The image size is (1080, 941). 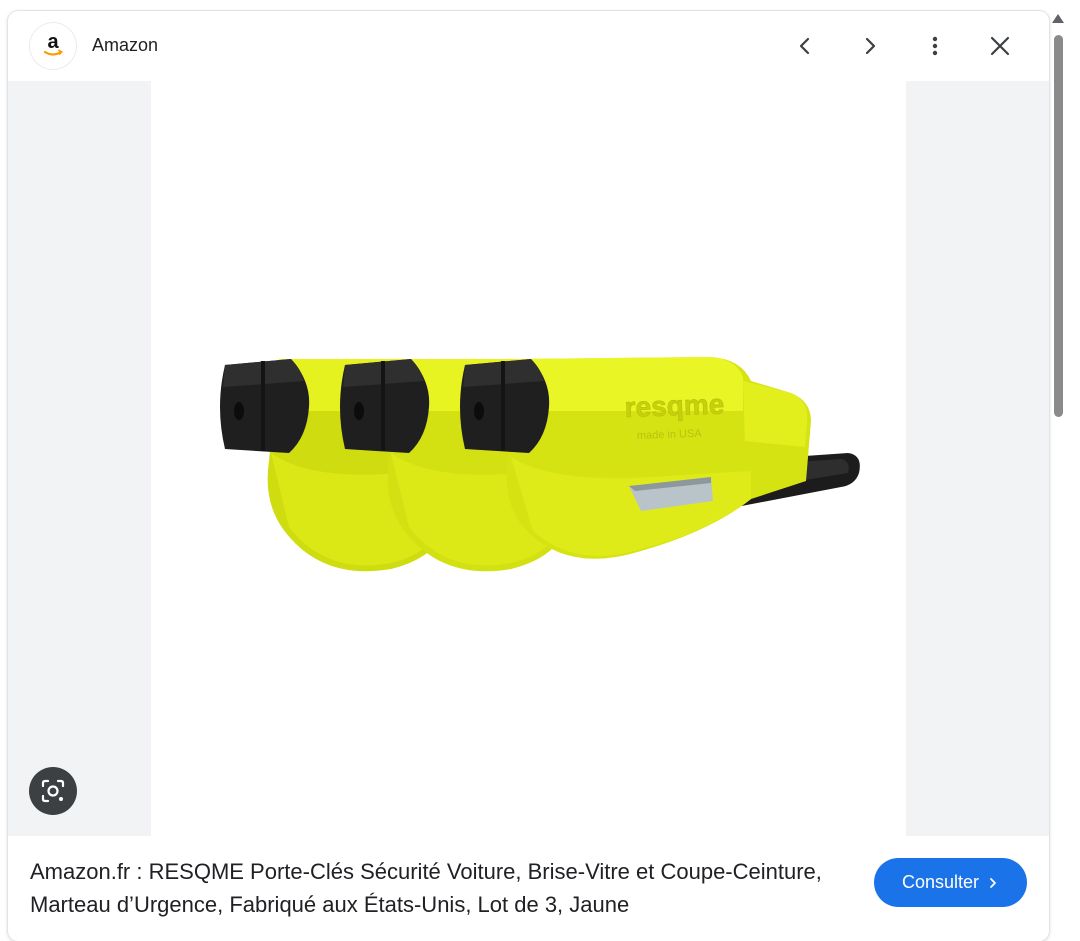 I want to click on scroll-thumb, so click(x=1058, y=226).